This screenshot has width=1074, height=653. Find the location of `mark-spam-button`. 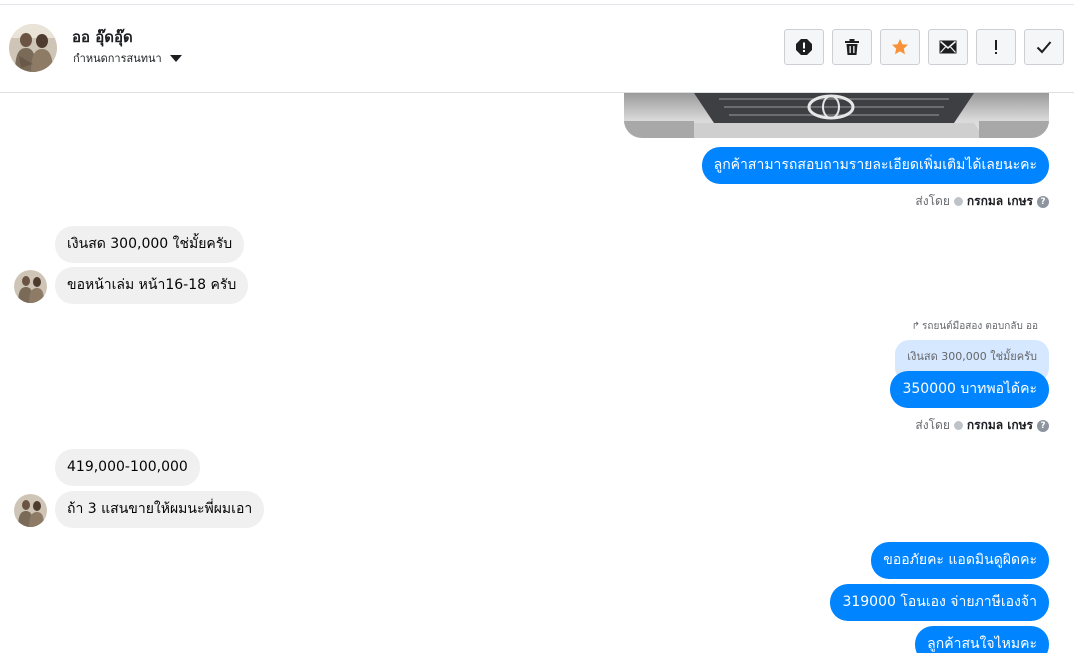

mark-spam-button is located at coordinates (804, 47).